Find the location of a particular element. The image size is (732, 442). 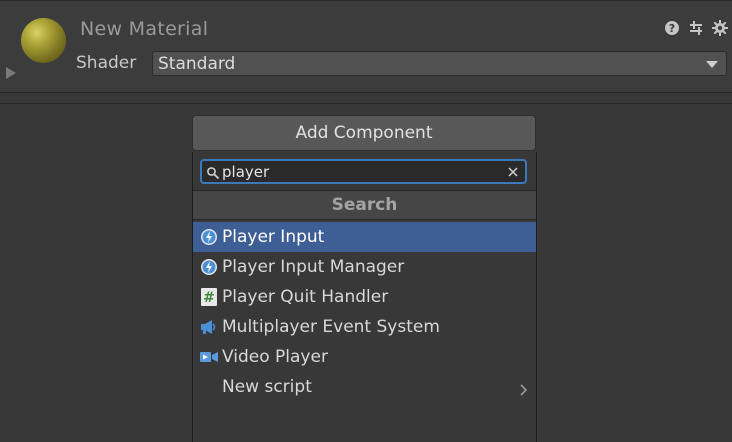

result-player-quit-handler: # Player Quit Handler is located at coordinates (364, 297).